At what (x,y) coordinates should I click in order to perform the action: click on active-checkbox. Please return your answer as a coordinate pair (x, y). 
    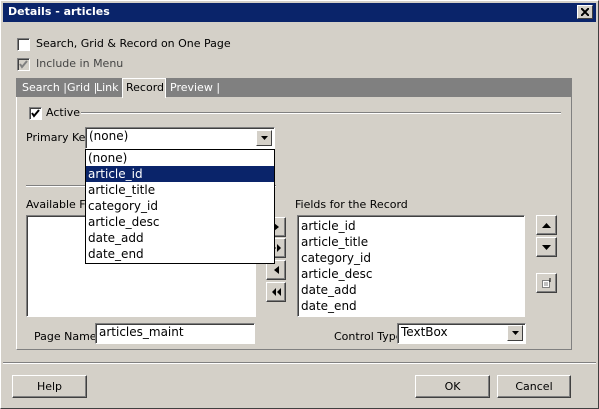
    Looking at the image, I should click on (35, 113).